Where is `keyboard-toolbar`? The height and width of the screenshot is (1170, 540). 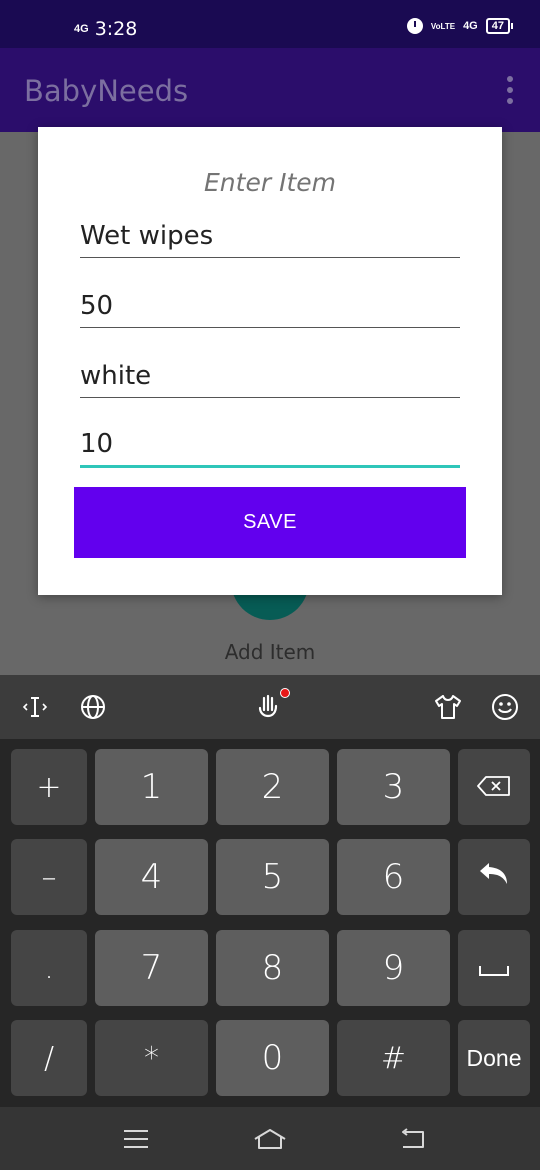
keyboard-toolbar is located at coordinates (270, 707).